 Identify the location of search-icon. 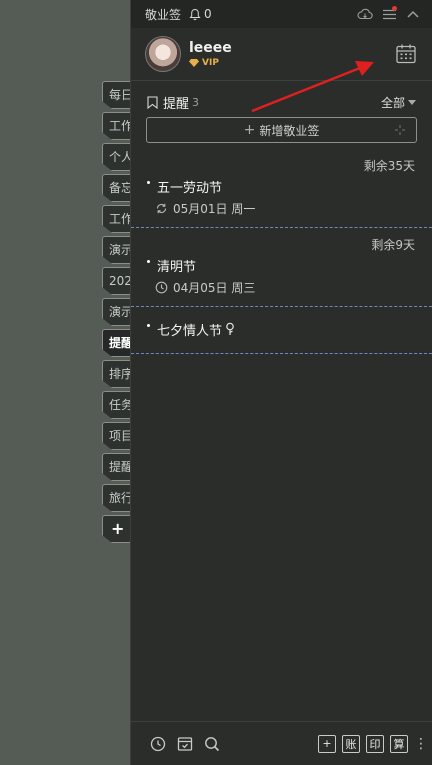
(212, 743).